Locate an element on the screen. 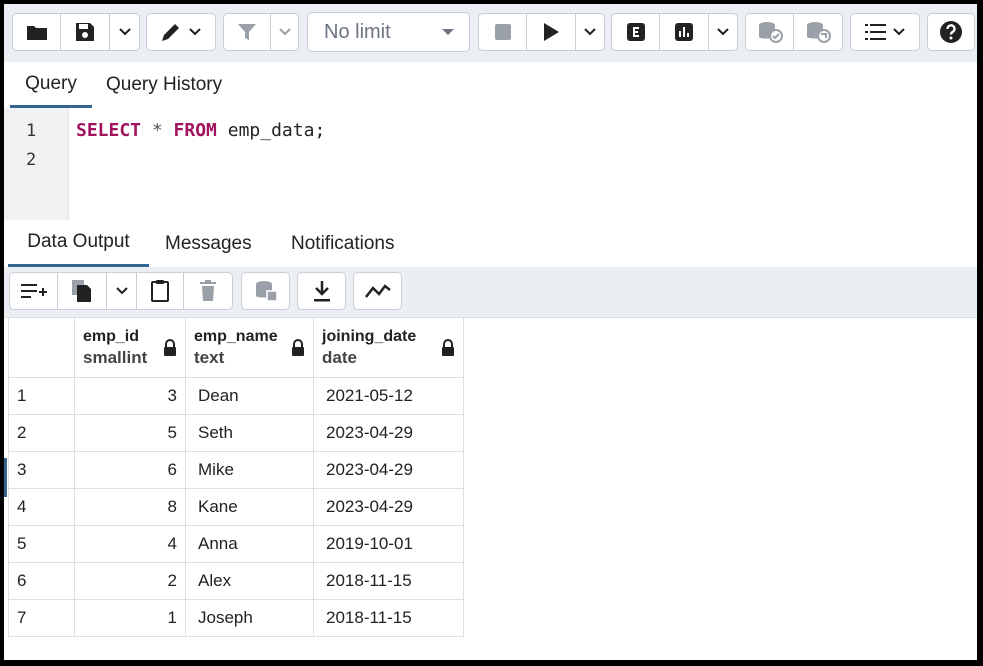 This screenshot has height=666, width=983. table-row: 2 5 Seth 2023-04-29 is located at coordinates (236, 433).